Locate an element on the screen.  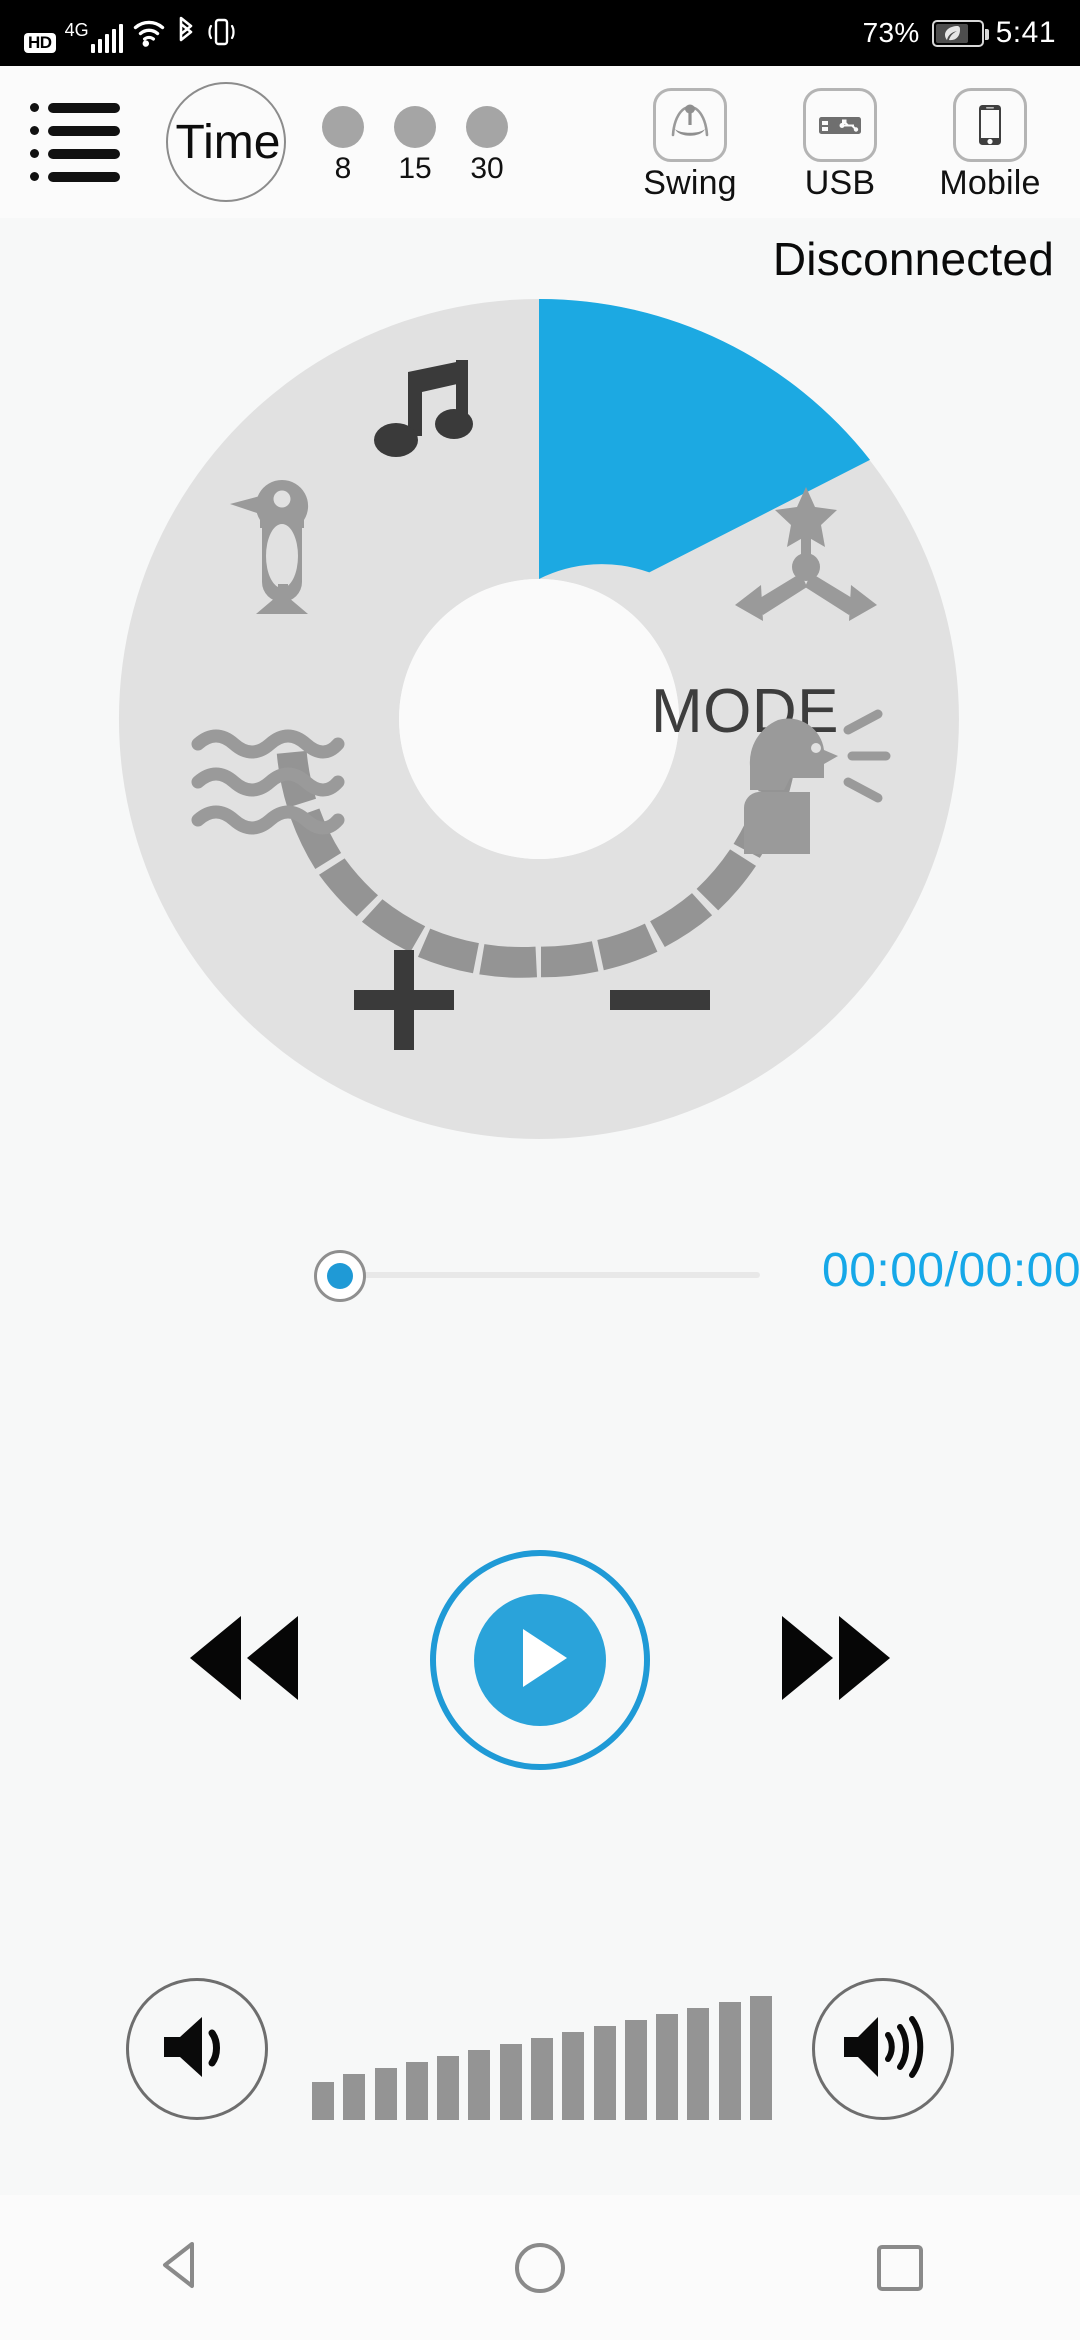
wheel-center-hole is located at coordinates (539, 719).